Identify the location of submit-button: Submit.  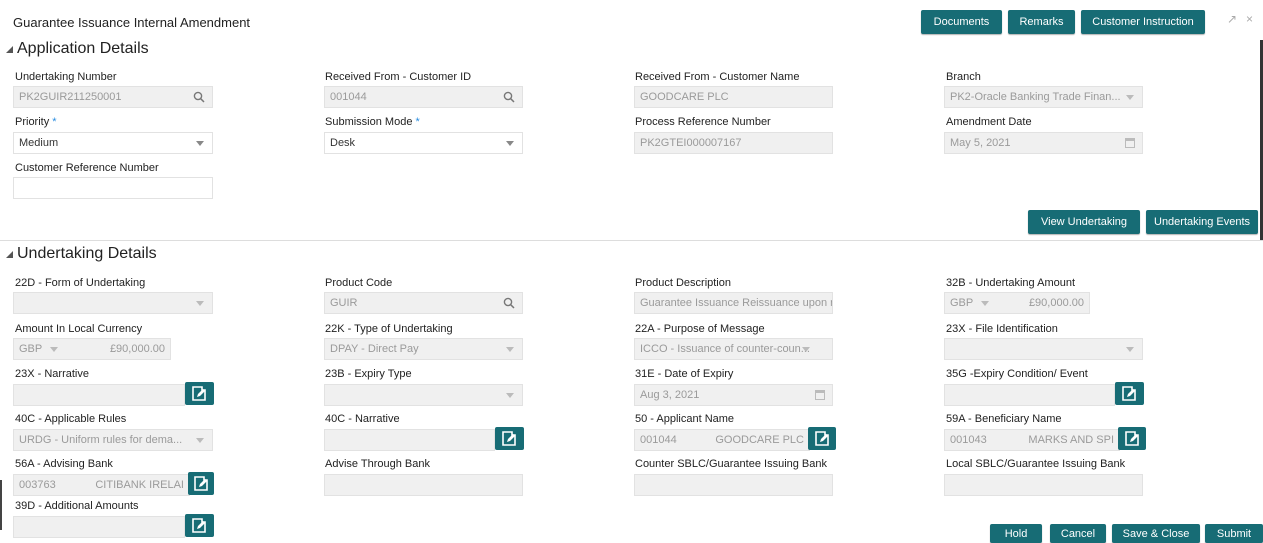
(1234, 533).